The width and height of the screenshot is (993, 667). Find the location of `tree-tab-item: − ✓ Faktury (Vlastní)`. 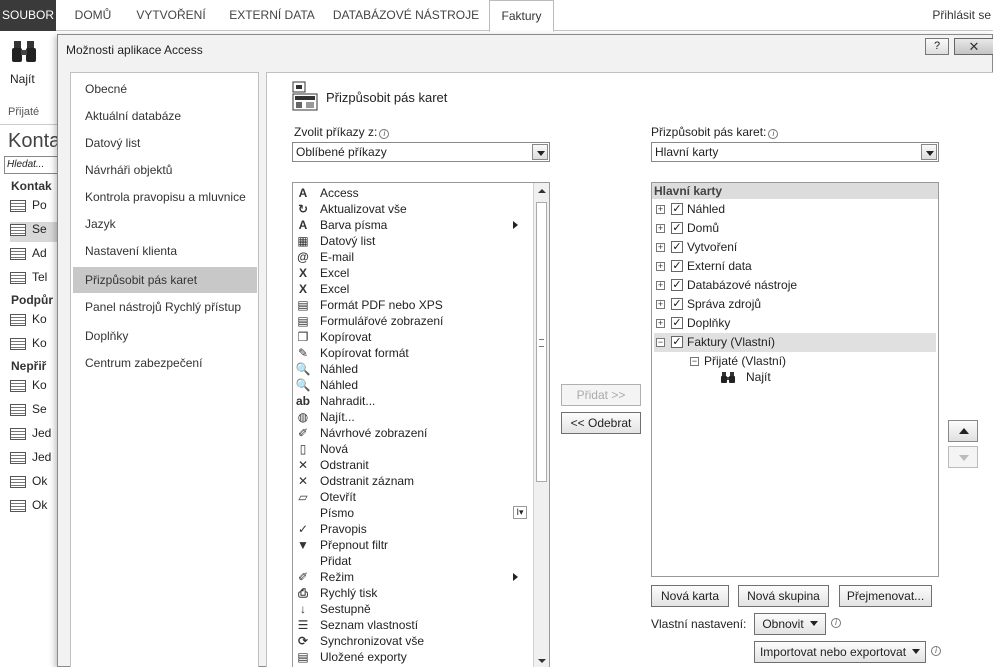

tree-tab-item: − ✓ Faktury (Vlastní) is located at coordinates (795, 342).